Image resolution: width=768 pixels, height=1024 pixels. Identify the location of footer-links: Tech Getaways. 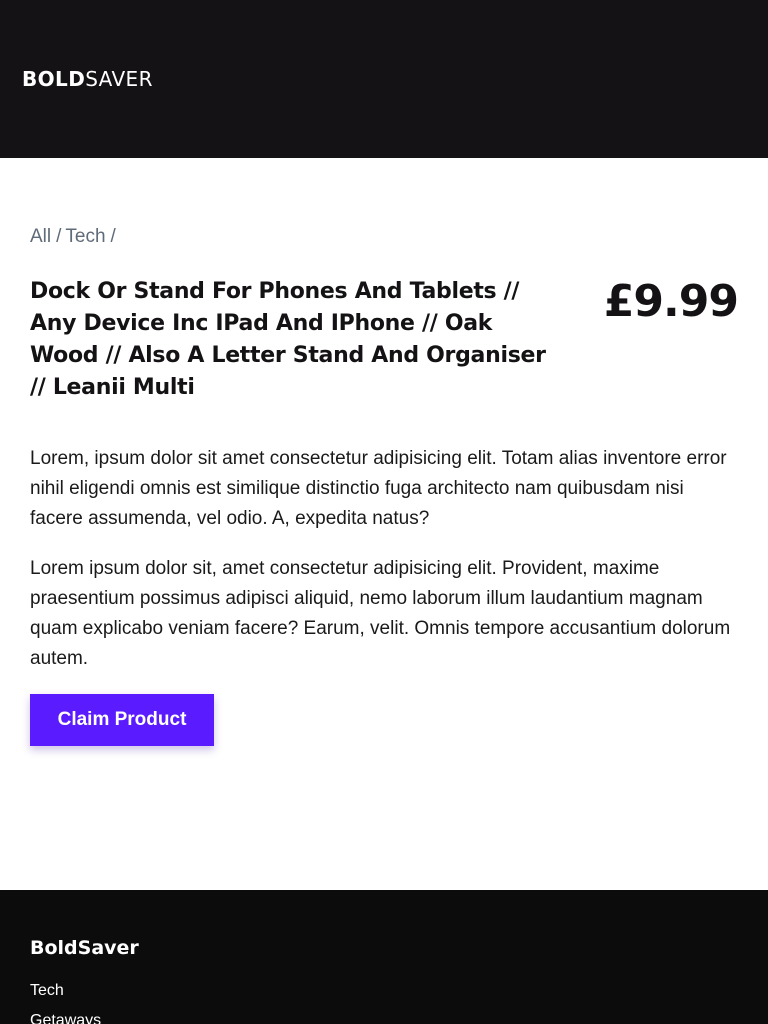
(65, 1000).